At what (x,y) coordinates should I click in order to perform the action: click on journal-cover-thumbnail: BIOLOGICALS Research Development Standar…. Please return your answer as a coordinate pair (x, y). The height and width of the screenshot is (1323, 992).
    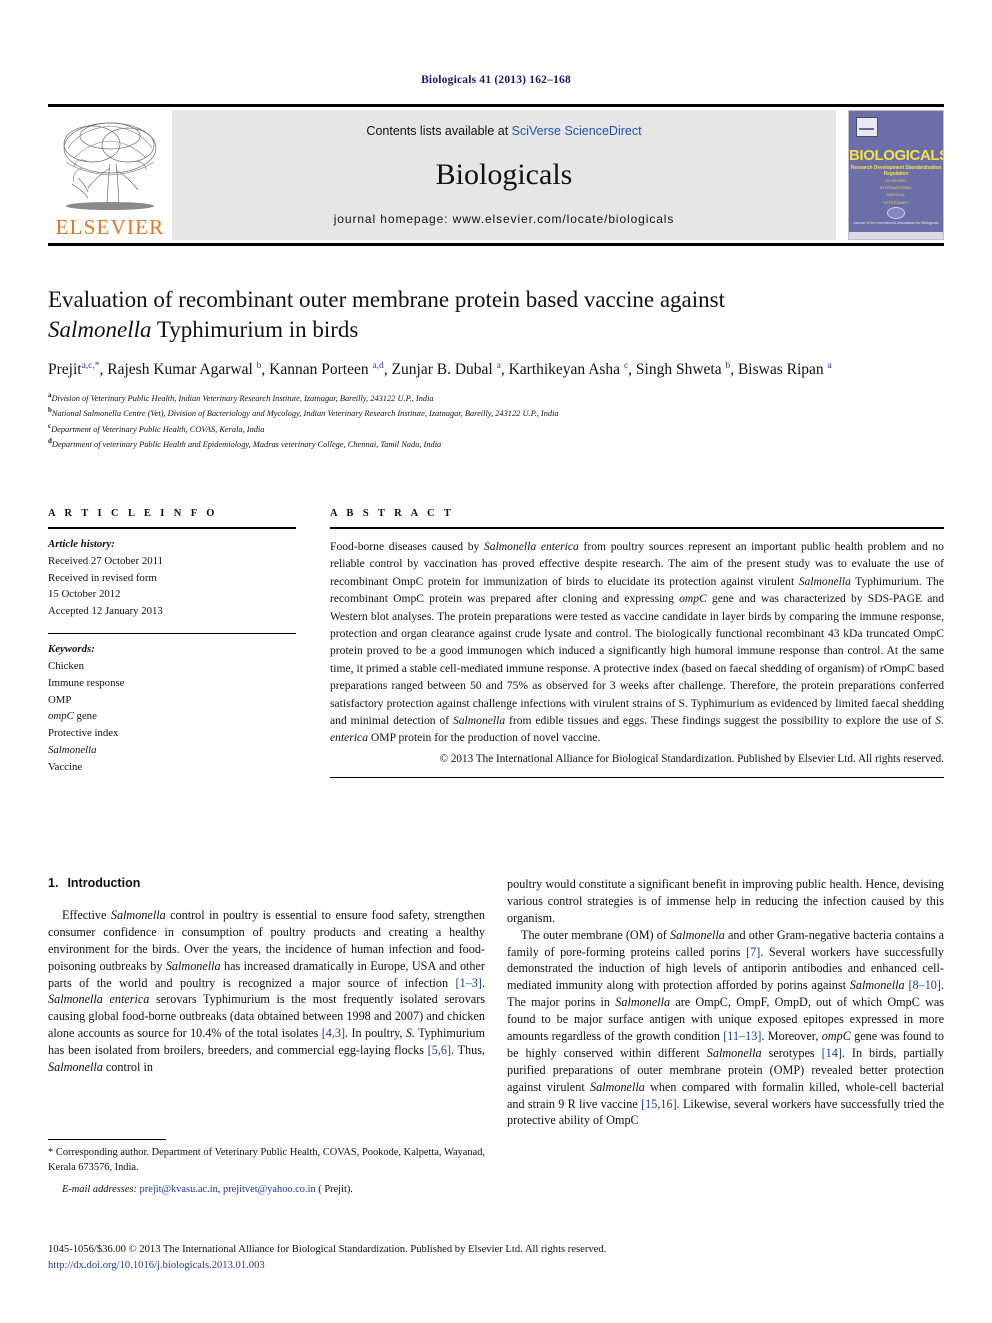
    Looking at the image, I should click on (896, 175).